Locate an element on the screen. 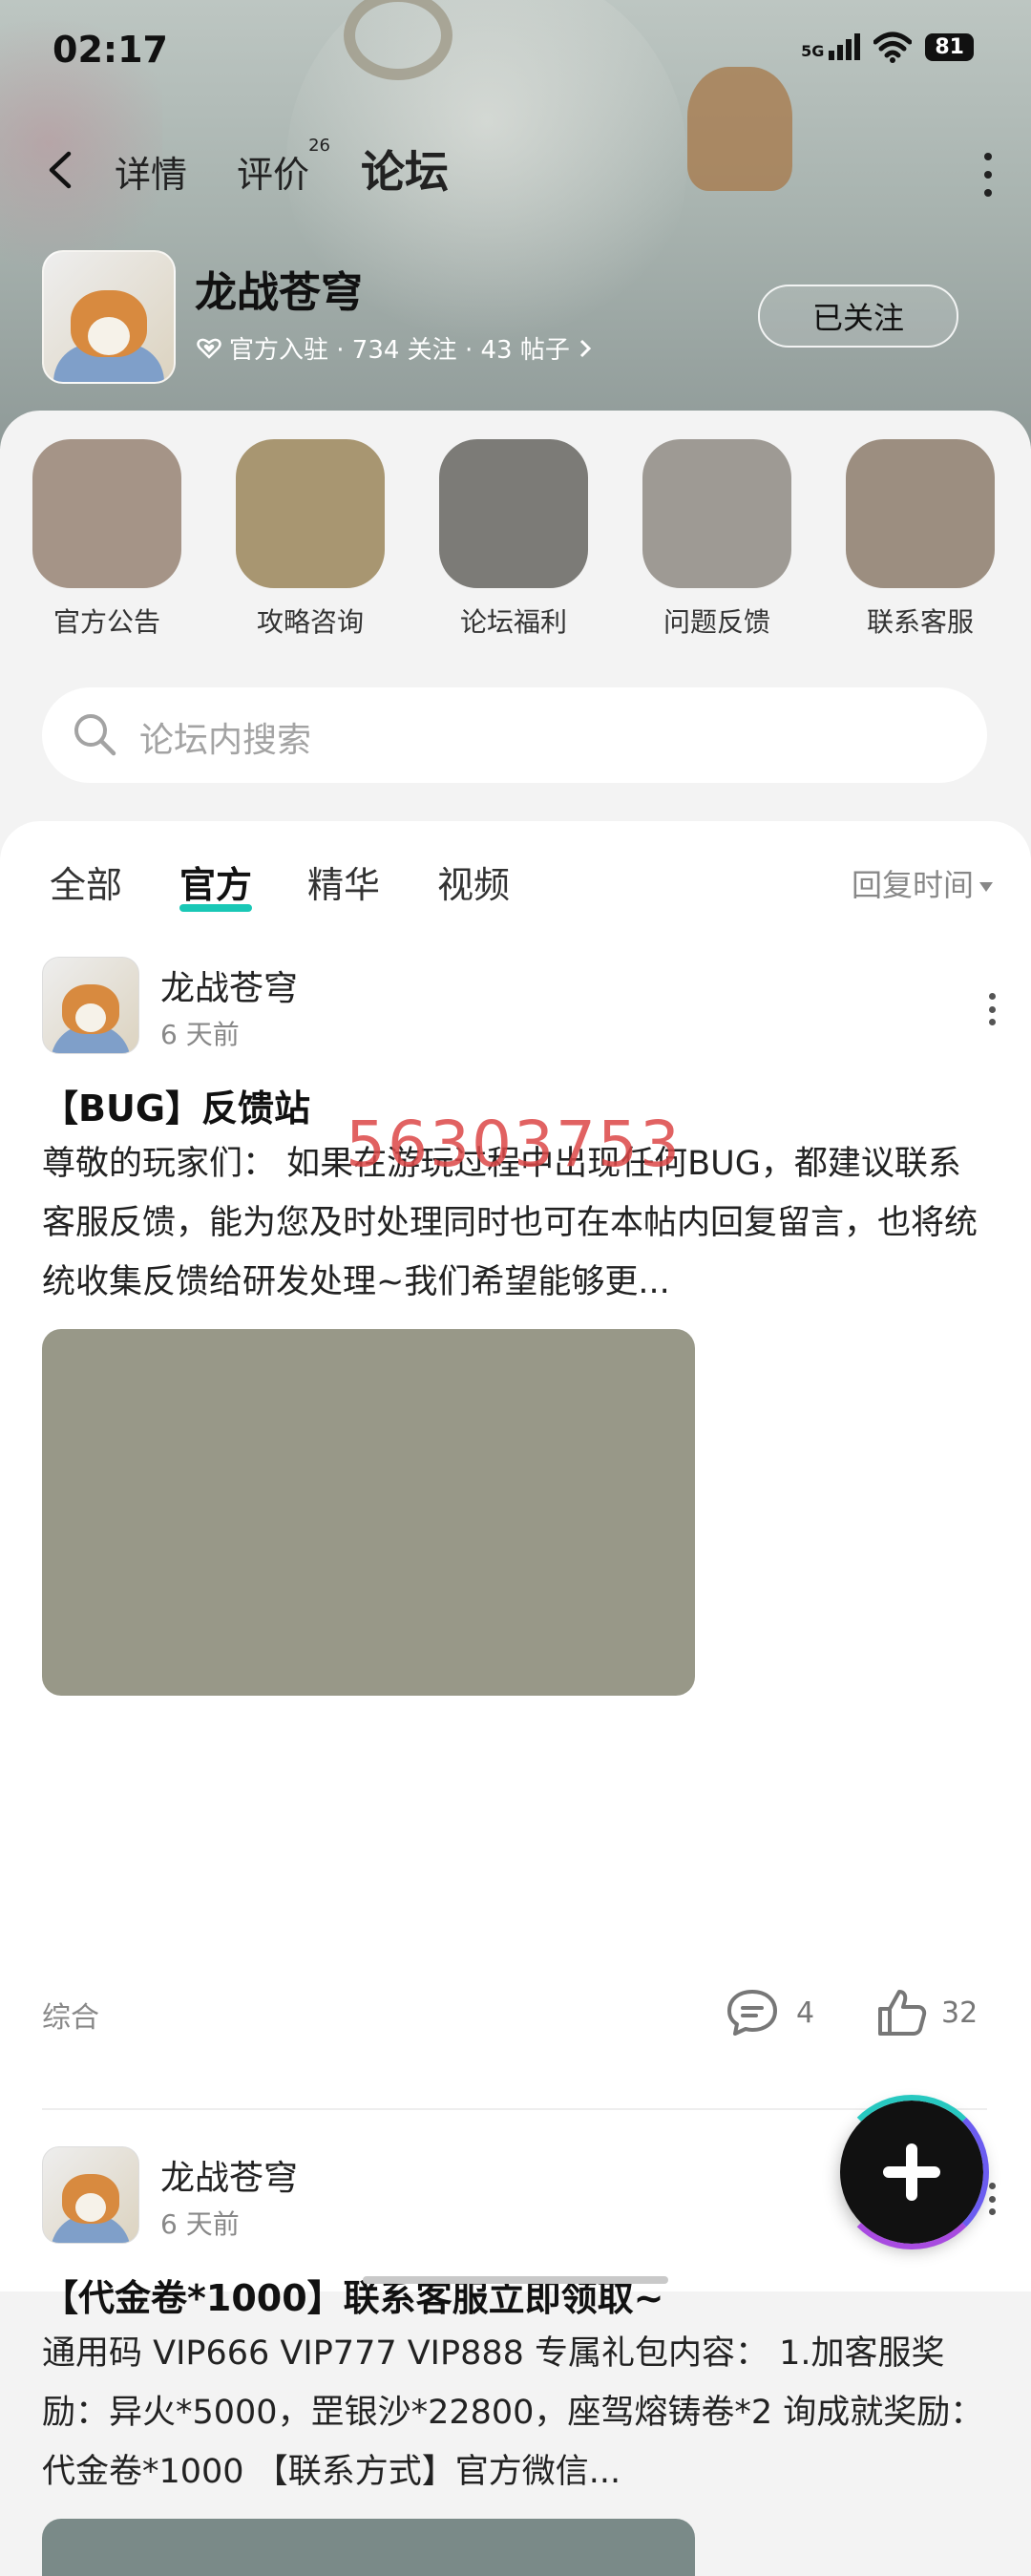 The height and width of the screenshot is (2576, 1031). comment-count: 4 is located at coordinates (805, 2012).